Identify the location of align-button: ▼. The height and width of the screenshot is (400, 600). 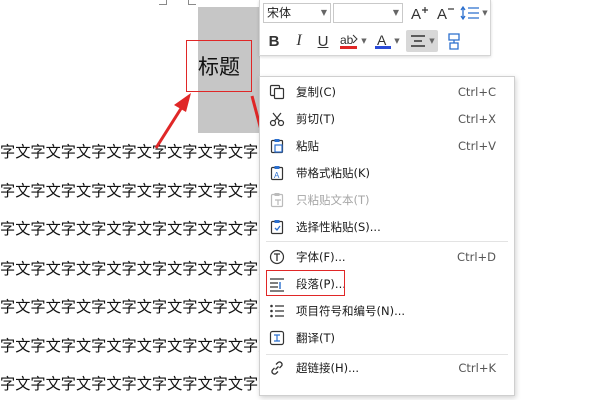
(422, 41).